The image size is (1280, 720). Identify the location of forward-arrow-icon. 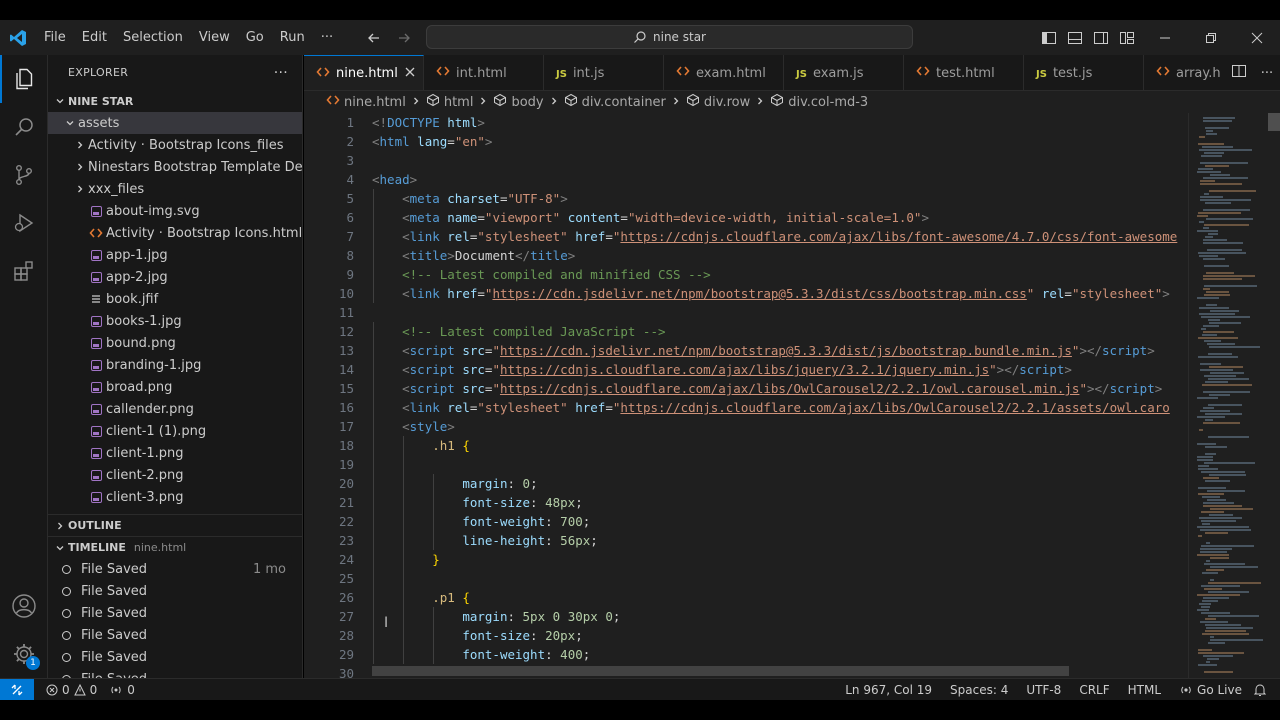
(404, 38).